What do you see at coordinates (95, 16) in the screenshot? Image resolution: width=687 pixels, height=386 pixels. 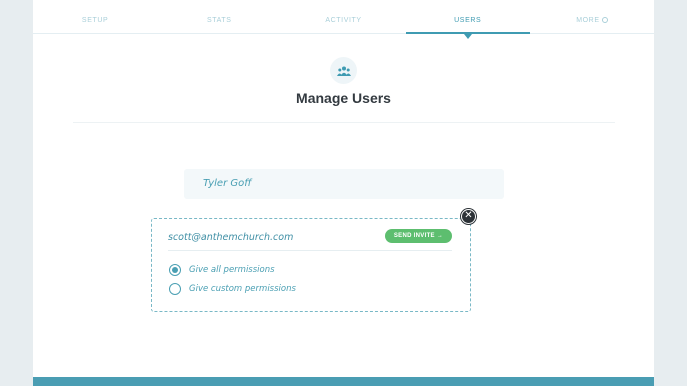 I see `tab-setup: SETUP` at bounding box center [95, 16].